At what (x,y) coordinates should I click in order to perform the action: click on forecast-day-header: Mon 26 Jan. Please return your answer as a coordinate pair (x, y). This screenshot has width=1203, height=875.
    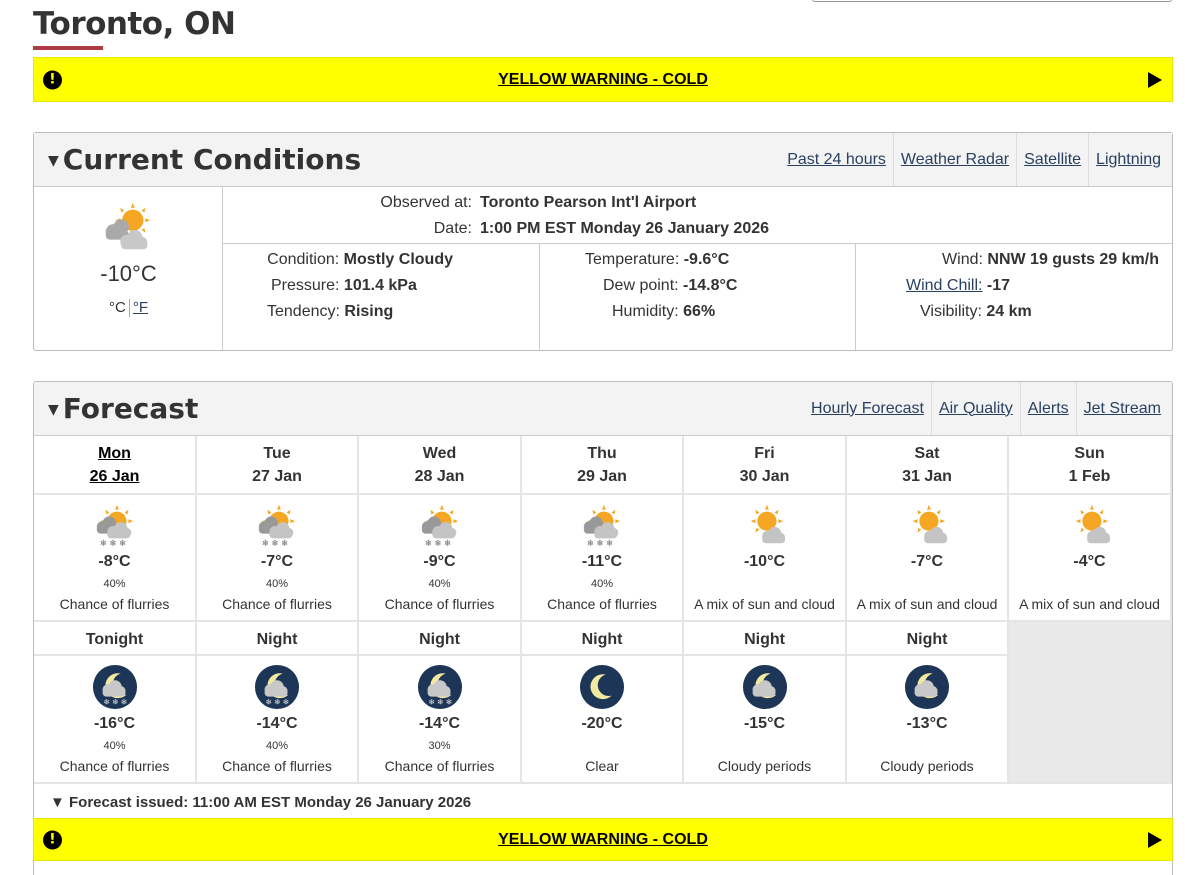
    Looking at the image, I should click on (115, 465).